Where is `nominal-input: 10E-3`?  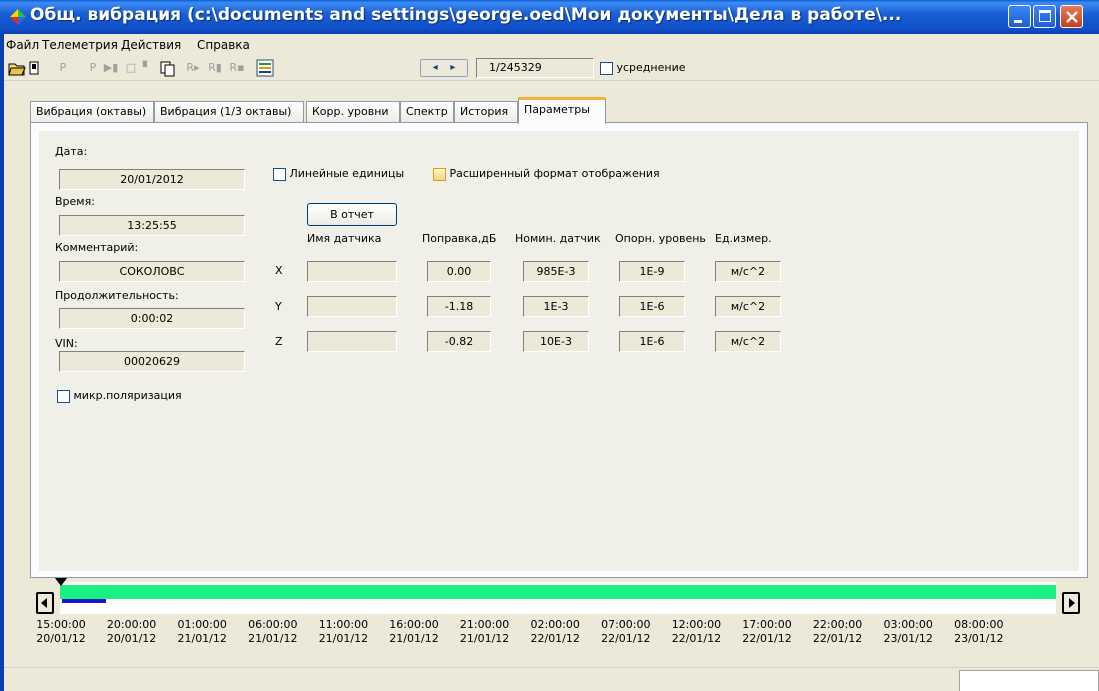
nominal-input: 10E-3 is located at coordinates (556, 341).